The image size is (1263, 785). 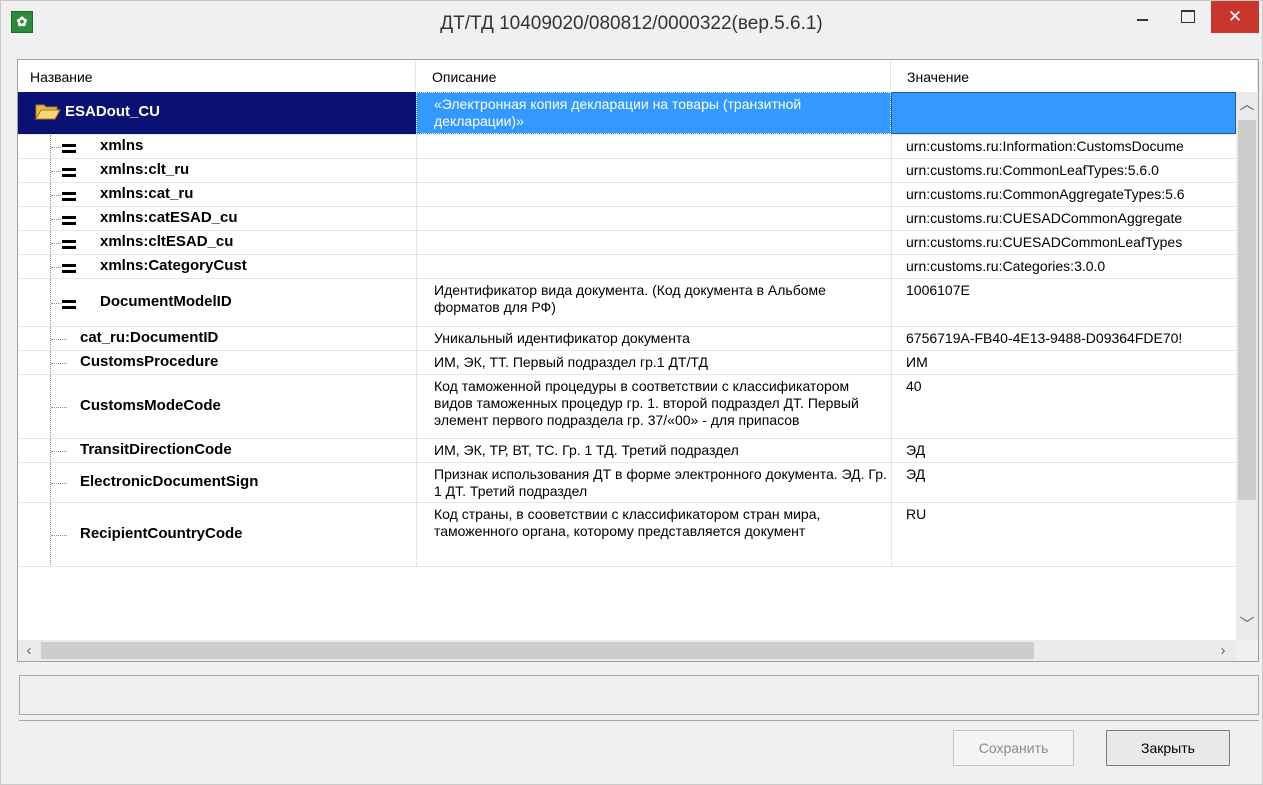 I want to click on vertical-scrollbar: ︿ ﹀, so click(x=1247, y=366).